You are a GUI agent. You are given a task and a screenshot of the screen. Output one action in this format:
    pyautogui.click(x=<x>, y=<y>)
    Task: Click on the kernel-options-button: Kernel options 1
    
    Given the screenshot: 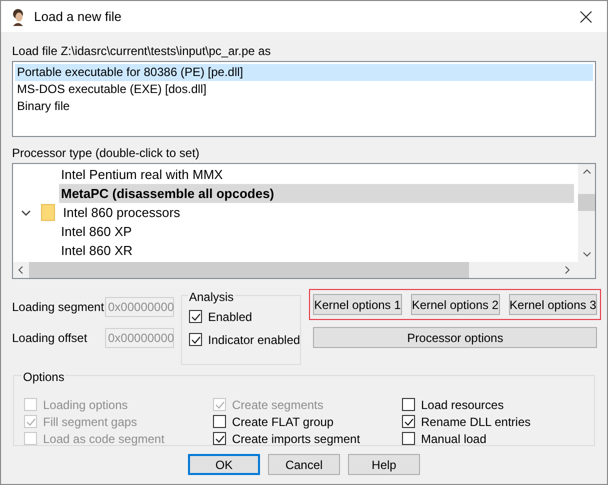 What is the action you would take?
    pyautogui.click(x=357, y=304)
    